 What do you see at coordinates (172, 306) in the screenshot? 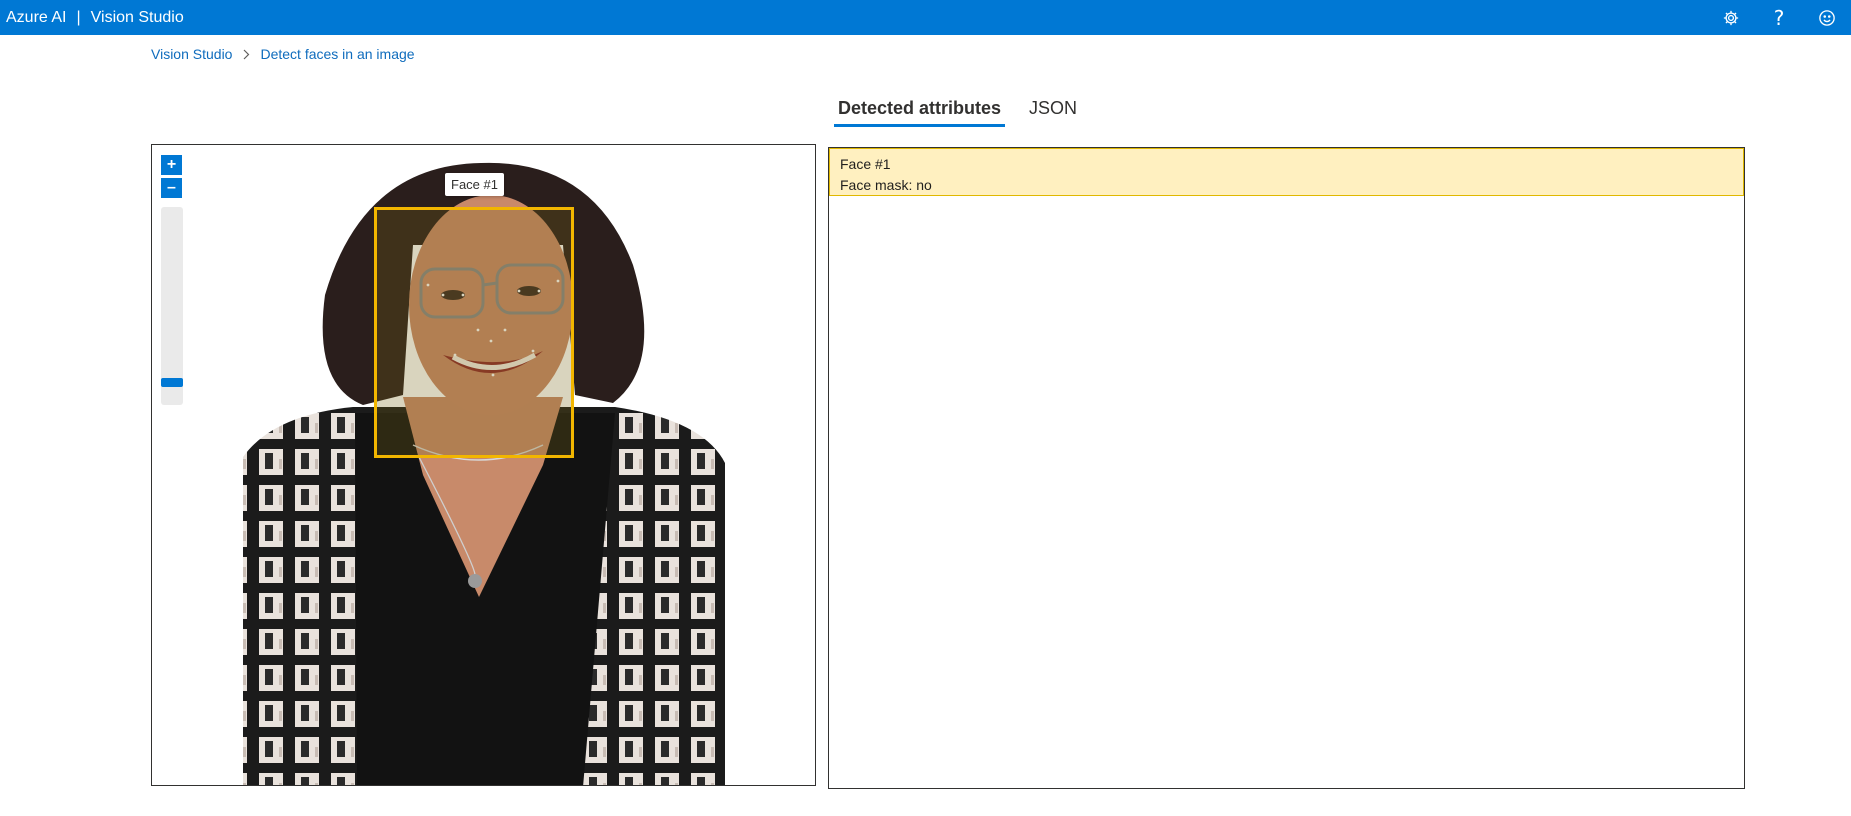
I see `zoom-slider` at bounding box center [172, 306].